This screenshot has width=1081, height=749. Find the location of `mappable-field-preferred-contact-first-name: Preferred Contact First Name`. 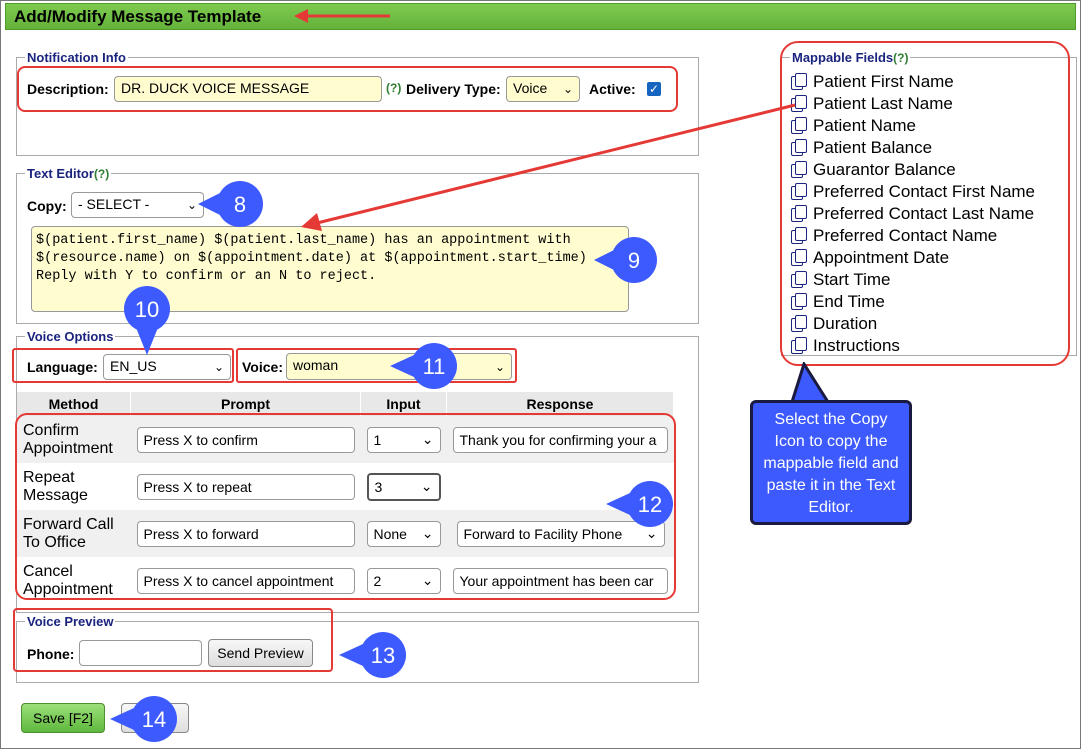

mappable-field-preferred-contact-first-name: Preferred Contact First Name is located at coordinates (913, 192).